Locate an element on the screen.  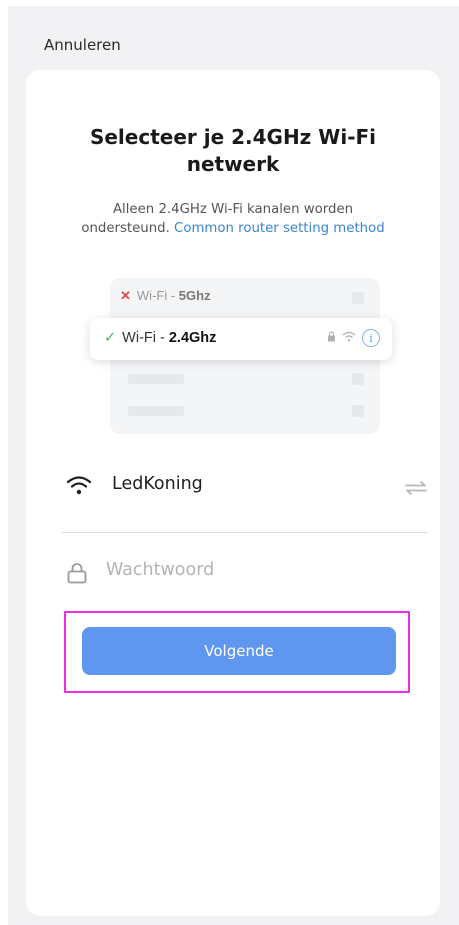
check-icon: ✓ is located at coordinates (110, 338).